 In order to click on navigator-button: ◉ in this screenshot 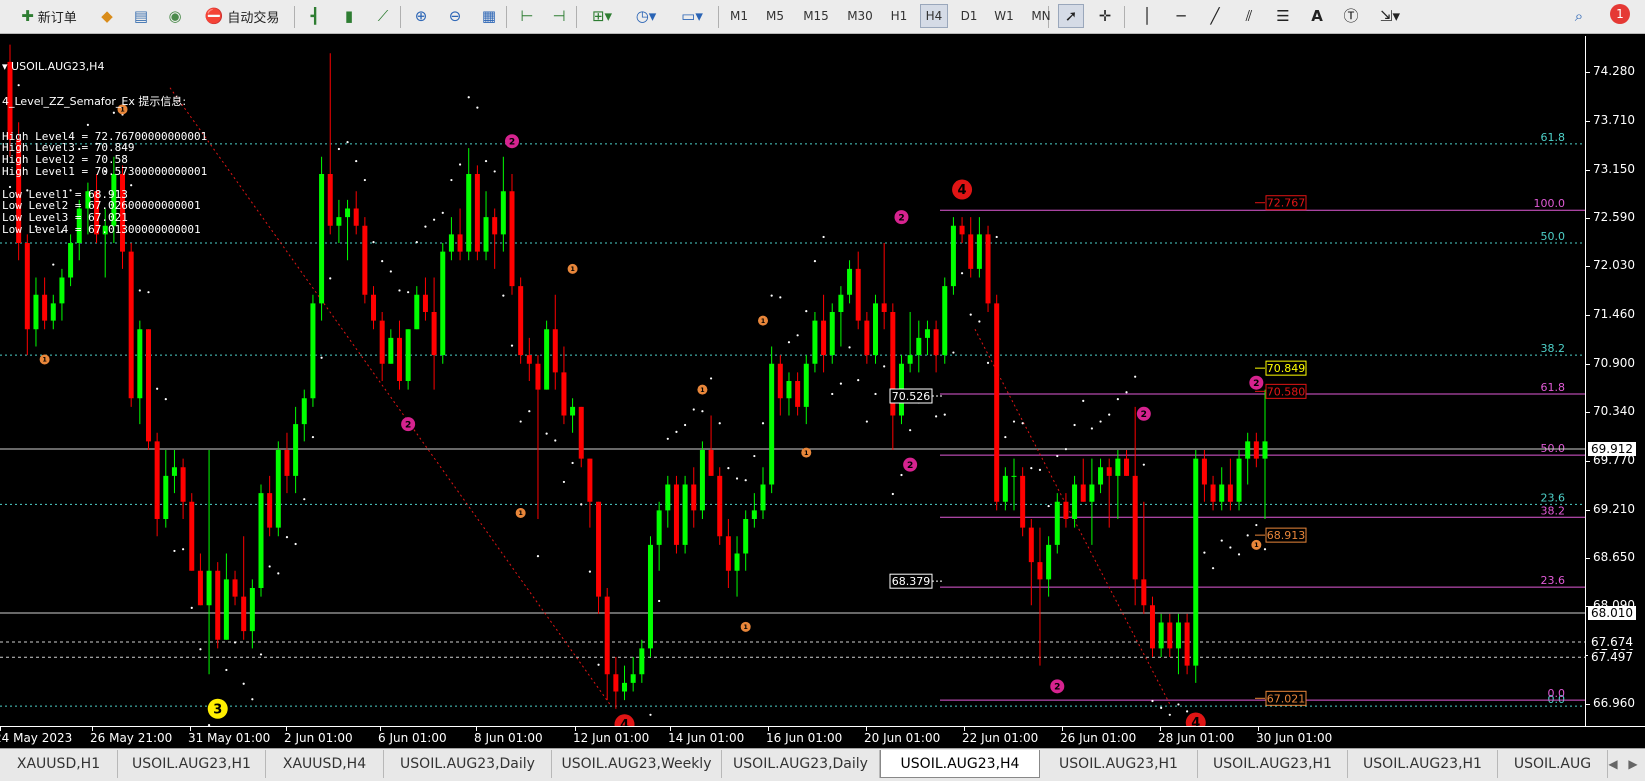, I will do `click(175, 16)`.